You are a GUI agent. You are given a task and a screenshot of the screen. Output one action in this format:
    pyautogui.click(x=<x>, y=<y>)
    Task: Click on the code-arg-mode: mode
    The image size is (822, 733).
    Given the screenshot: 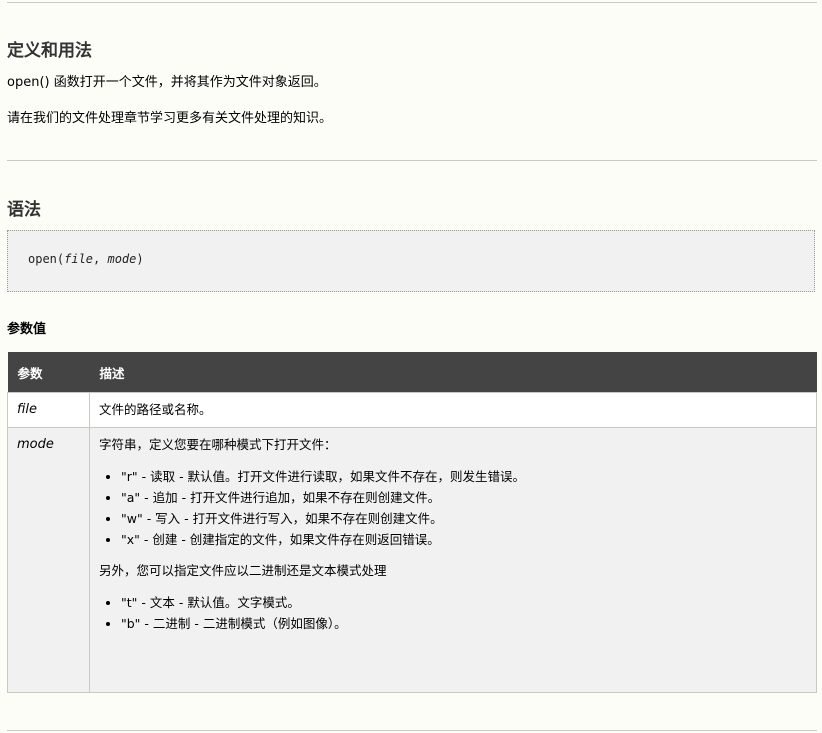 What is the action you would take?
    pyautogui.click(x=122, y=259)
    